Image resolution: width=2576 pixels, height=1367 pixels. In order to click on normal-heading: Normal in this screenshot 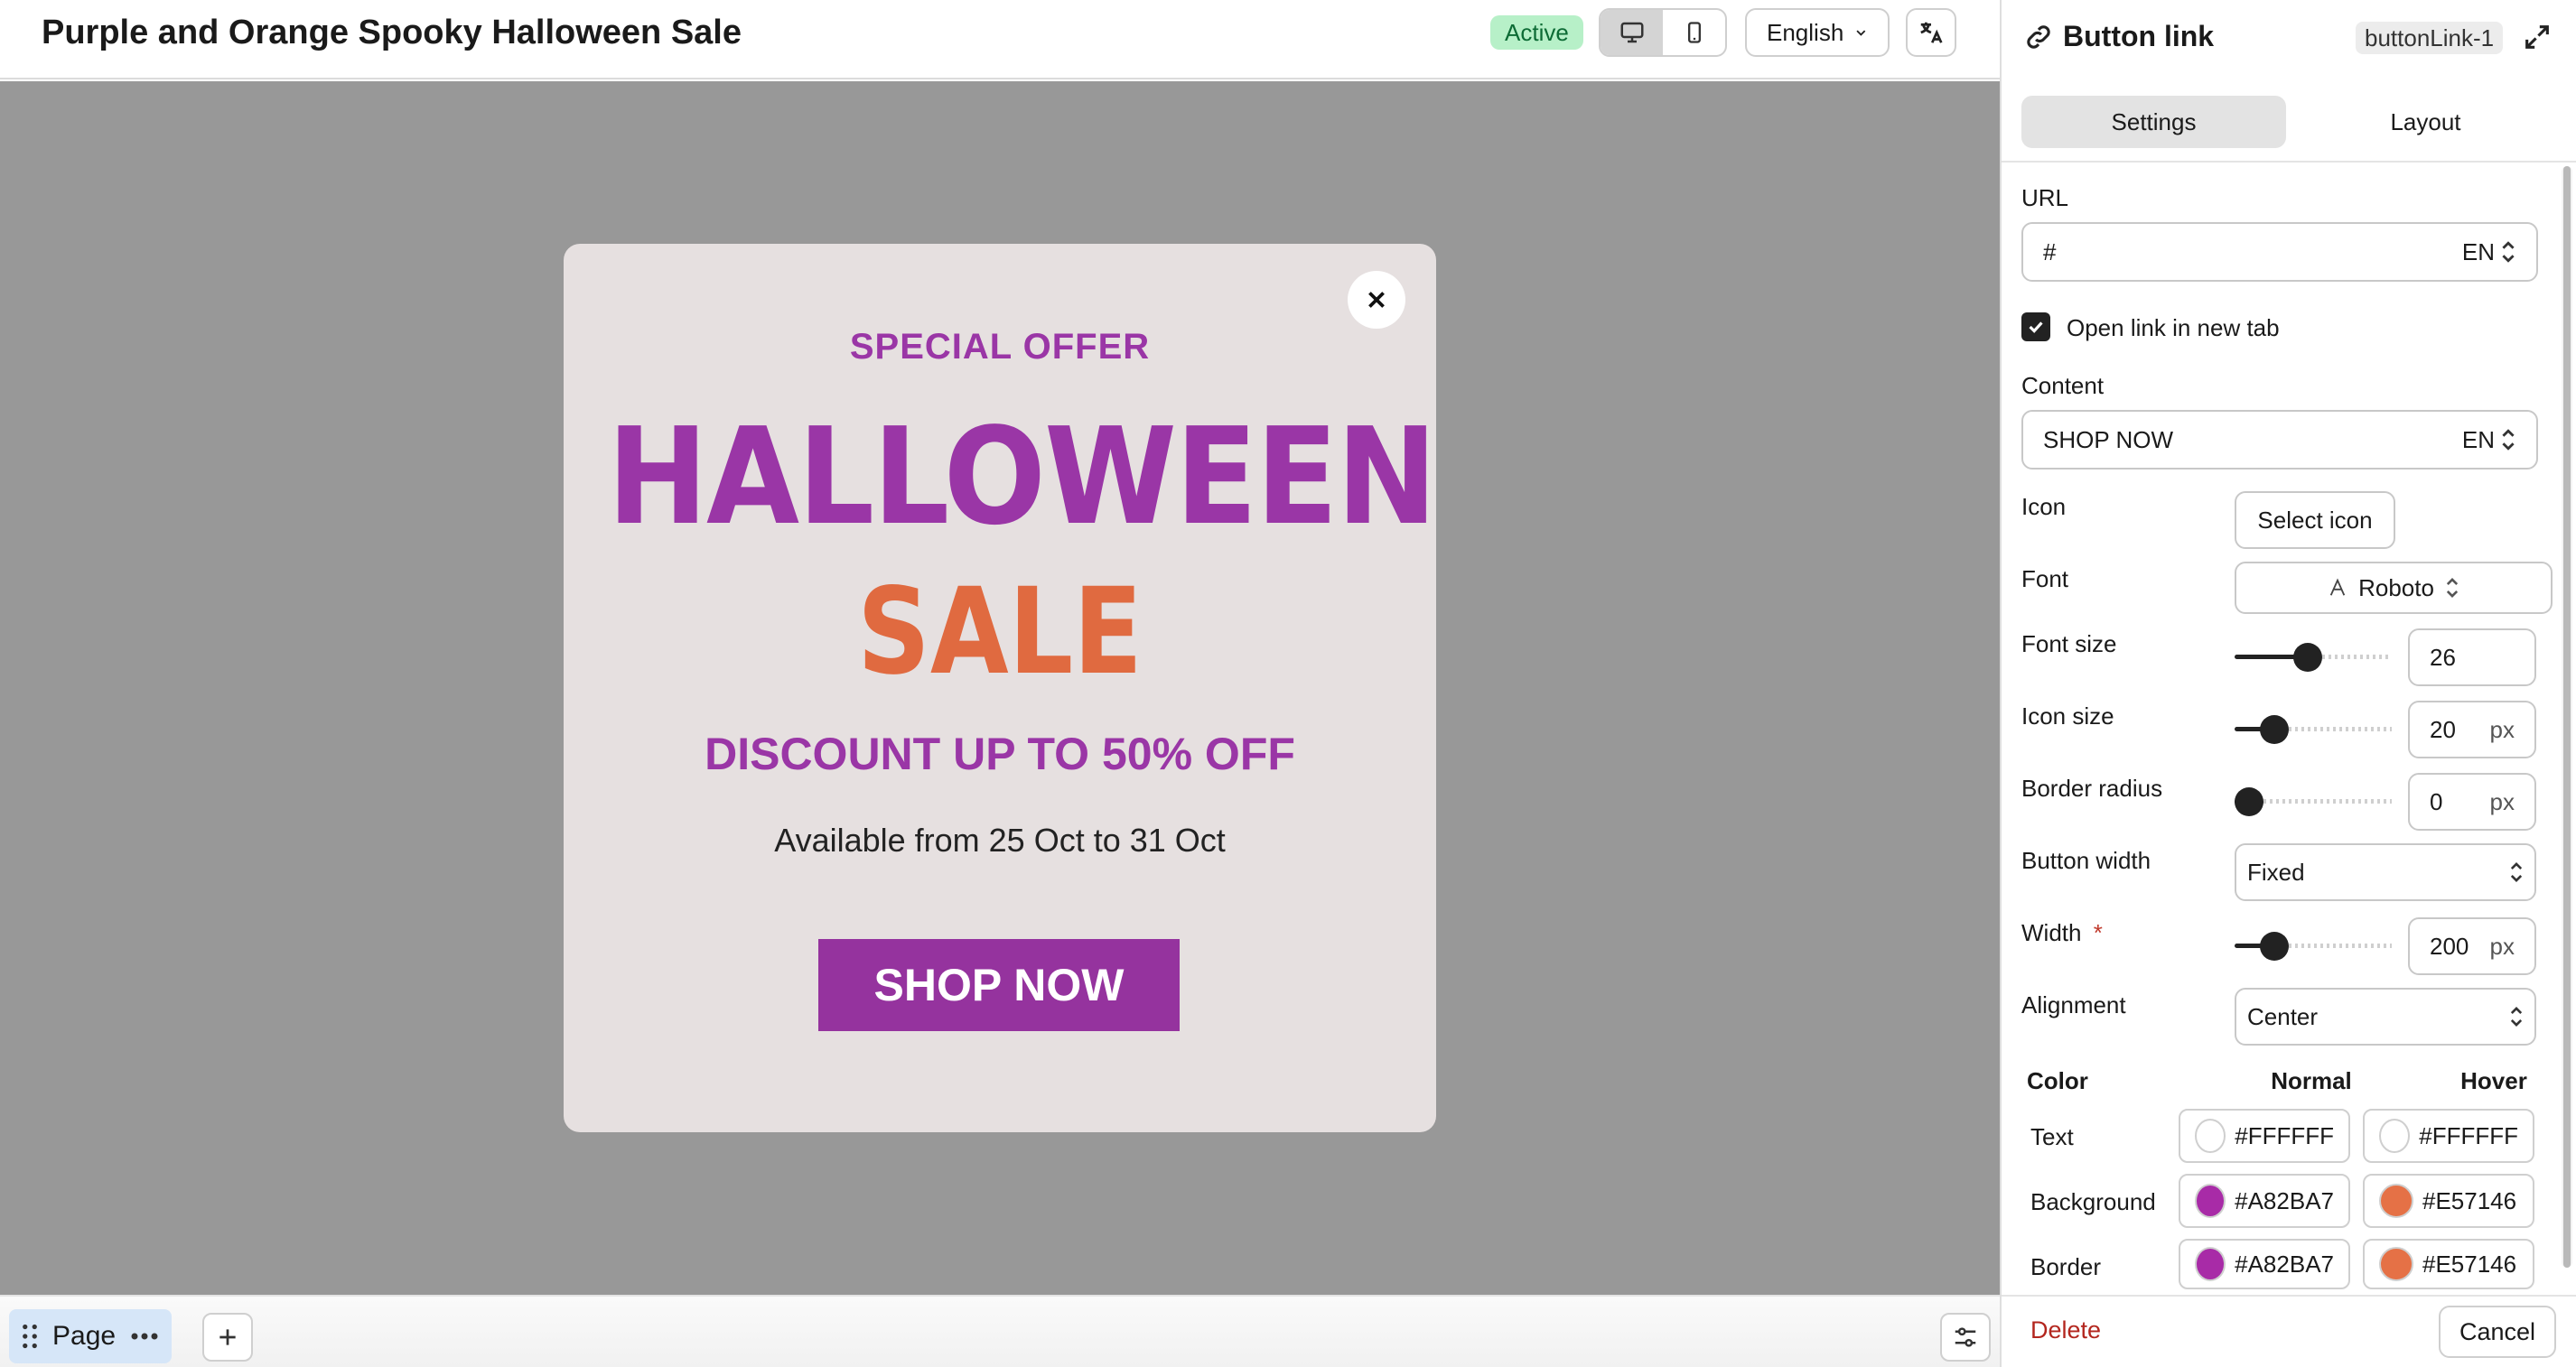, I will do `click(2311, 1080)`.